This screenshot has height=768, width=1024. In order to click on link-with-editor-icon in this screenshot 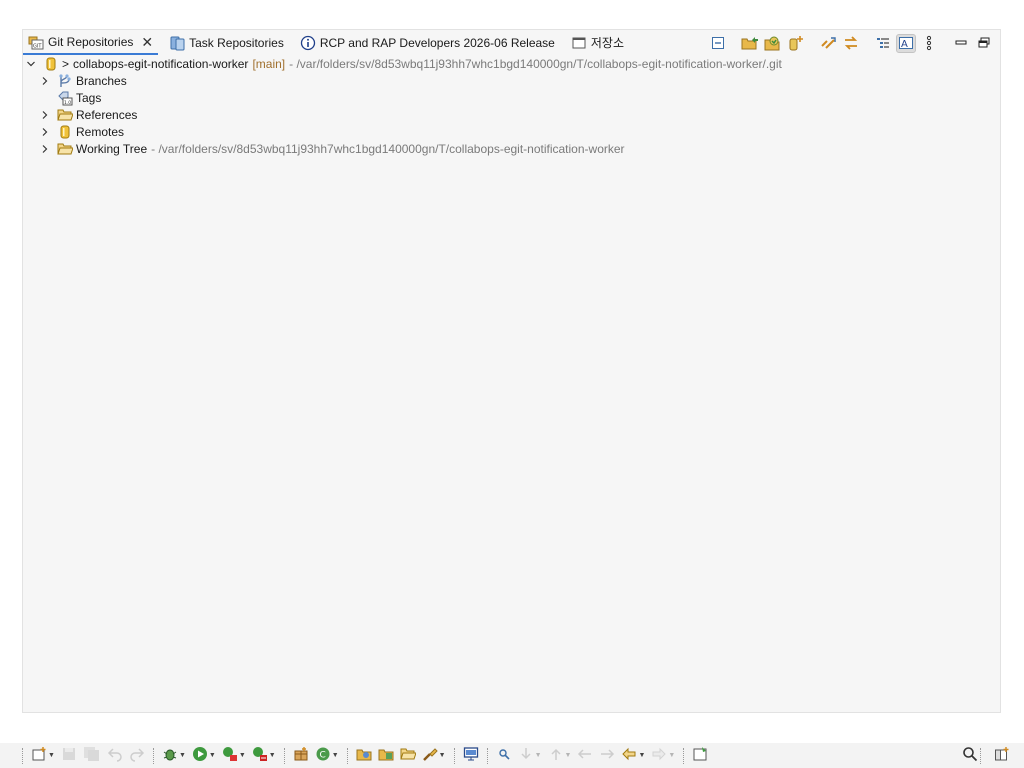, I will do `click(851, 43)`.